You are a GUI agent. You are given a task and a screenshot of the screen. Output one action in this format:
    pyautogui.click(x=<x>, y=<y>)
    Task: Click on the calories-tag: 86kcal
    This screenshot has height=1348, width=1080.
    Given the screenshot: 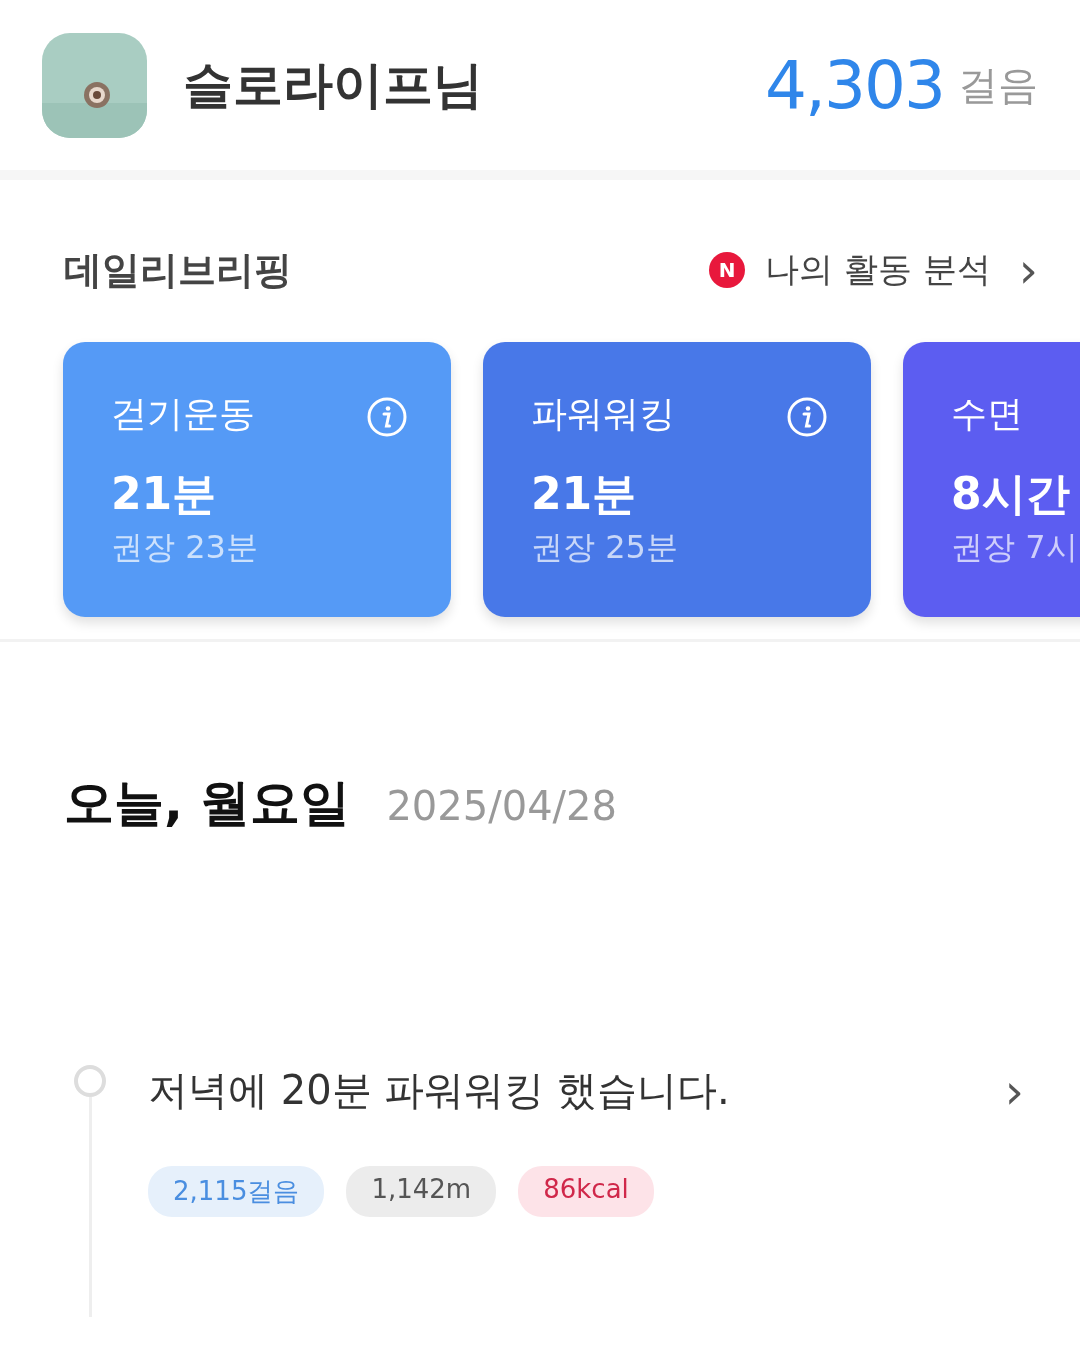 What is the action you would take?
    pyautogui.click(x=586, y=1191)
    